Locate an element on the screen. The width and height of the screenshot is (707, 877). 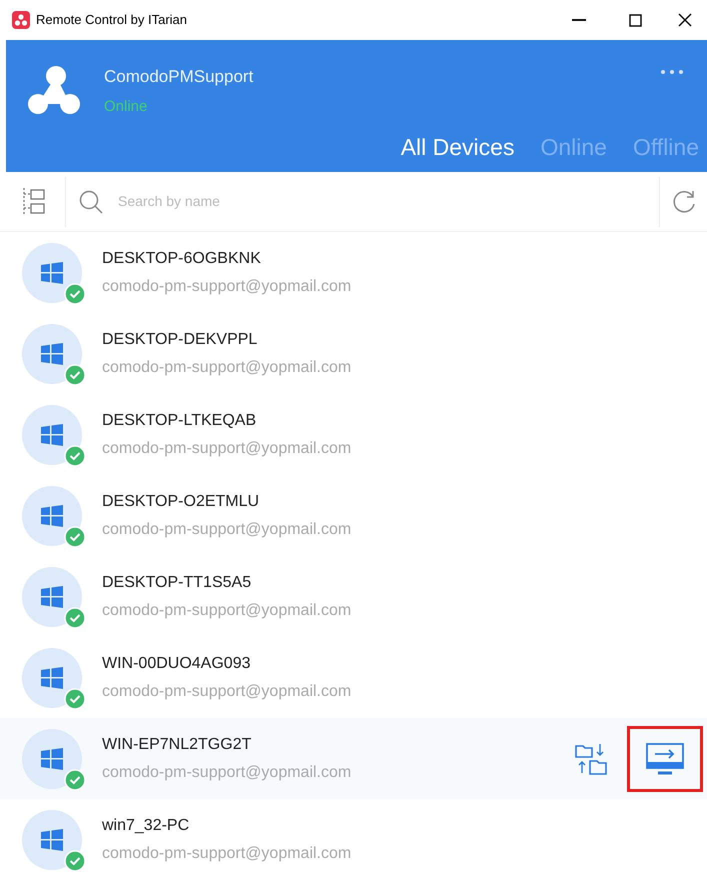
search-icon is located at coordinates (91, 201).